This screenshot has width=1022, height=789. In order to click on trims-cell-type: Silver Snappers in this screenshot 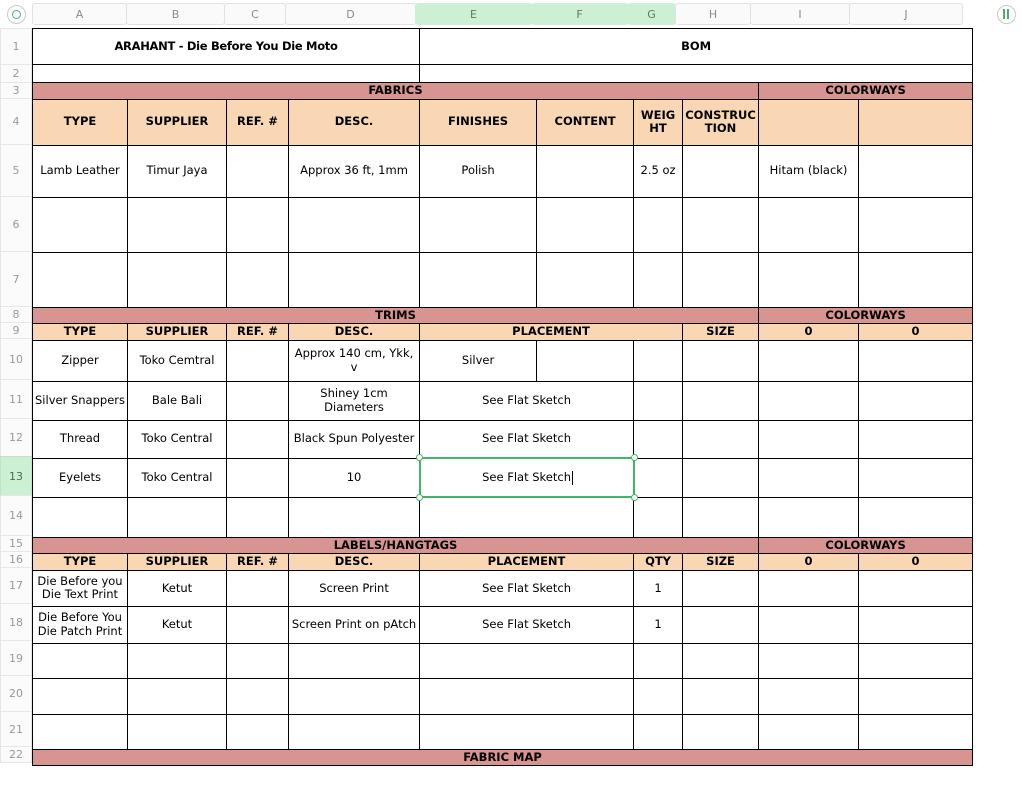, I will do `click(80, 400)`.